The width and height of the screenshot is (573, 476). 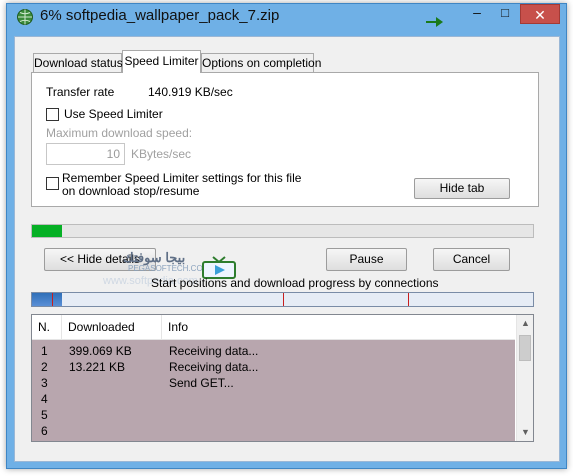 I want to click on tab-options-on-completion: Options on completion, so click(x=261, y=62).